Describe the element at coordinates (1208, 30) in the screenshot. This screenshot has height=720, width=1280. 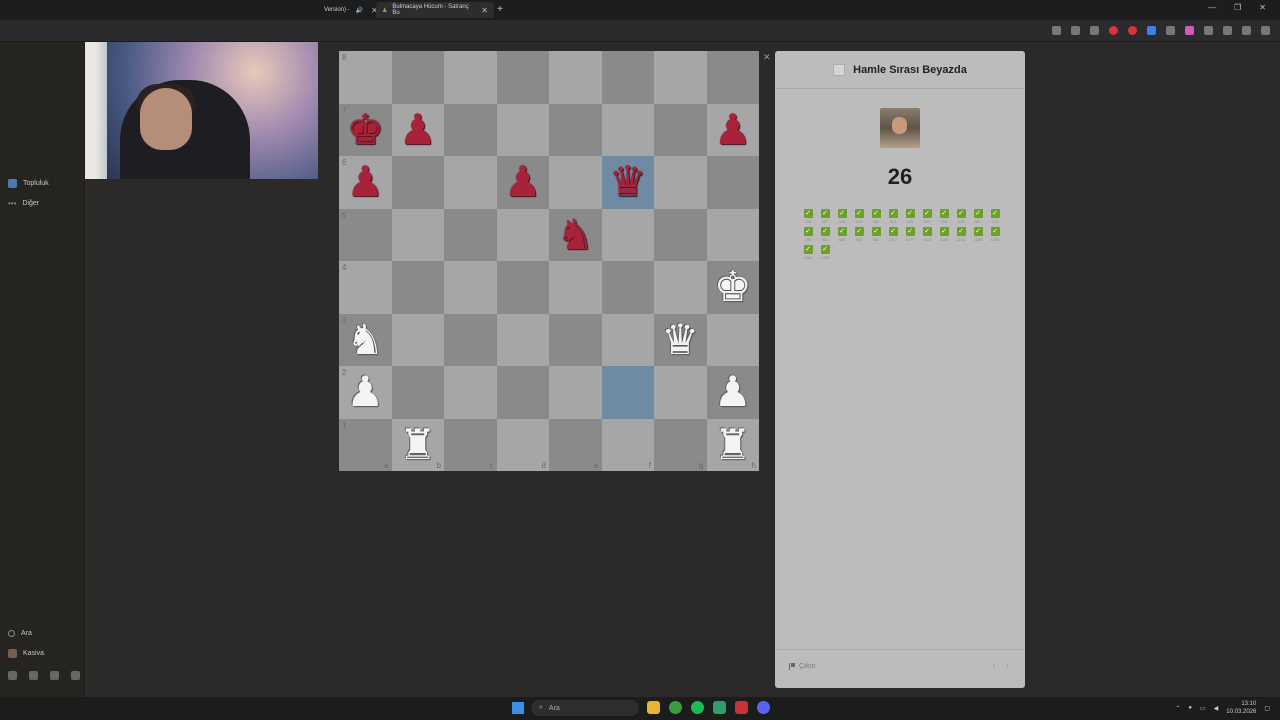
I see `puzzle-icon` at that location.